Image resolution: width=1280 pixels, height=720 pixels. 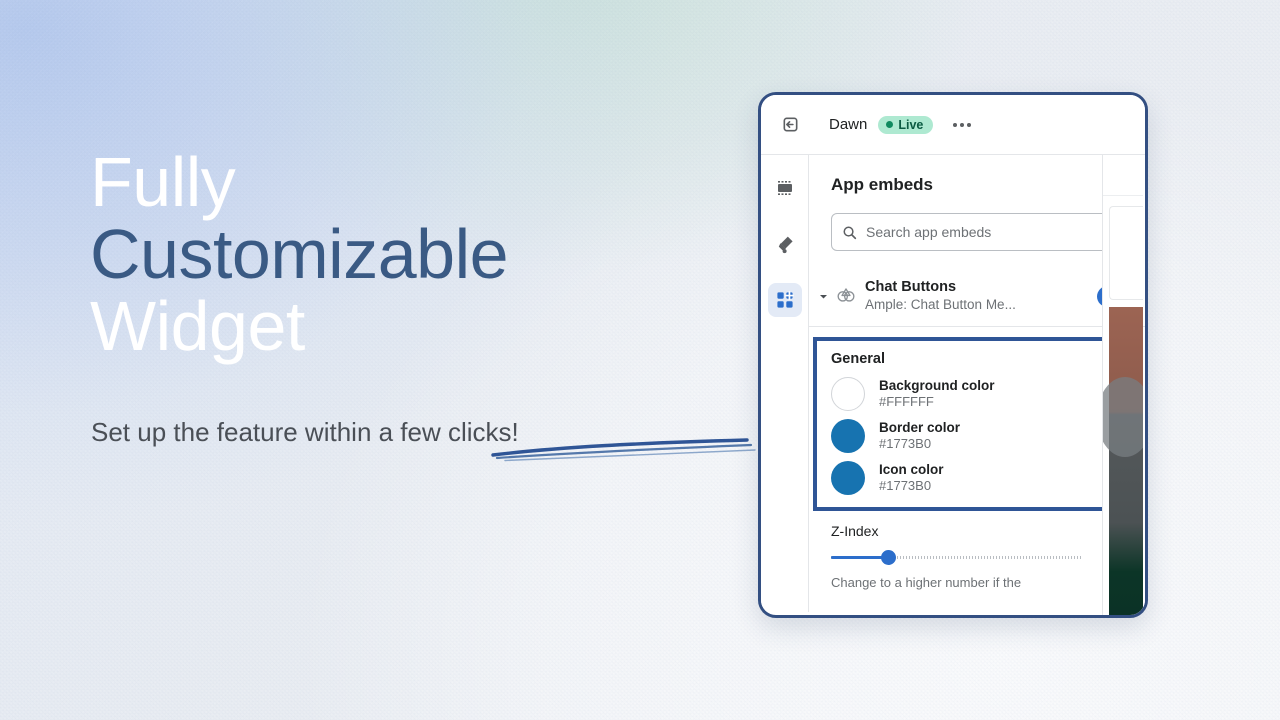 I want to click on paint-roller-icon, so click(x=785, y=244).